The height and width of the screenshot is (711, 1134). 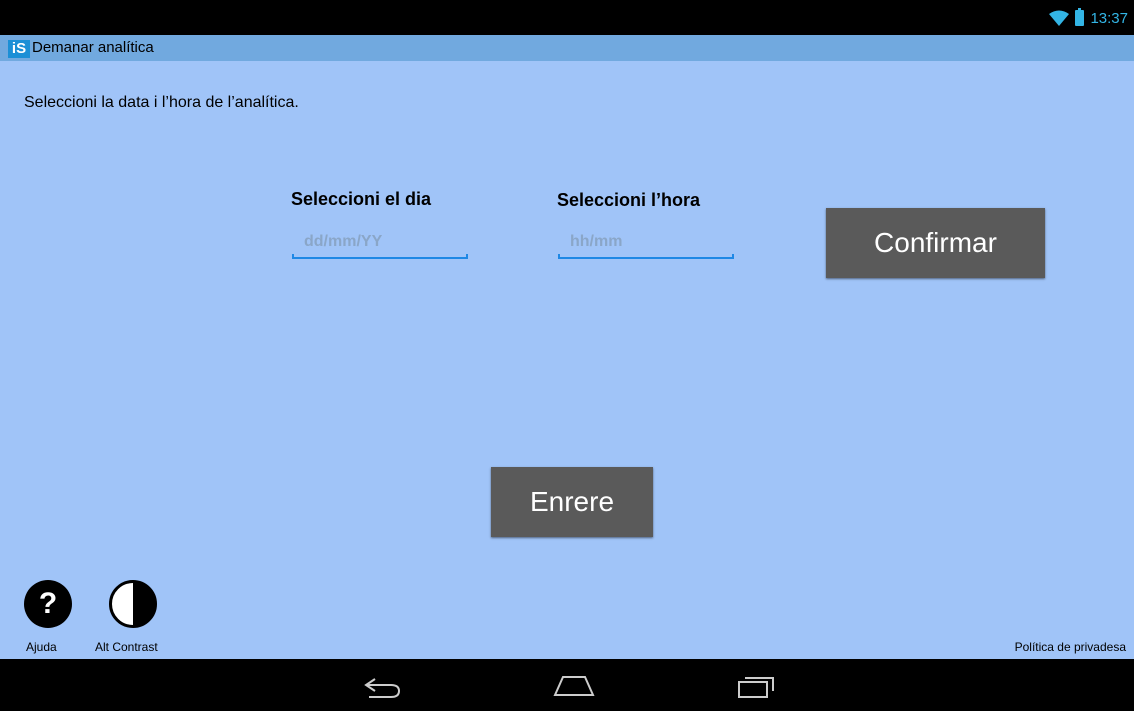 I want to click on time-input-underline, so click(x=646, y=256).